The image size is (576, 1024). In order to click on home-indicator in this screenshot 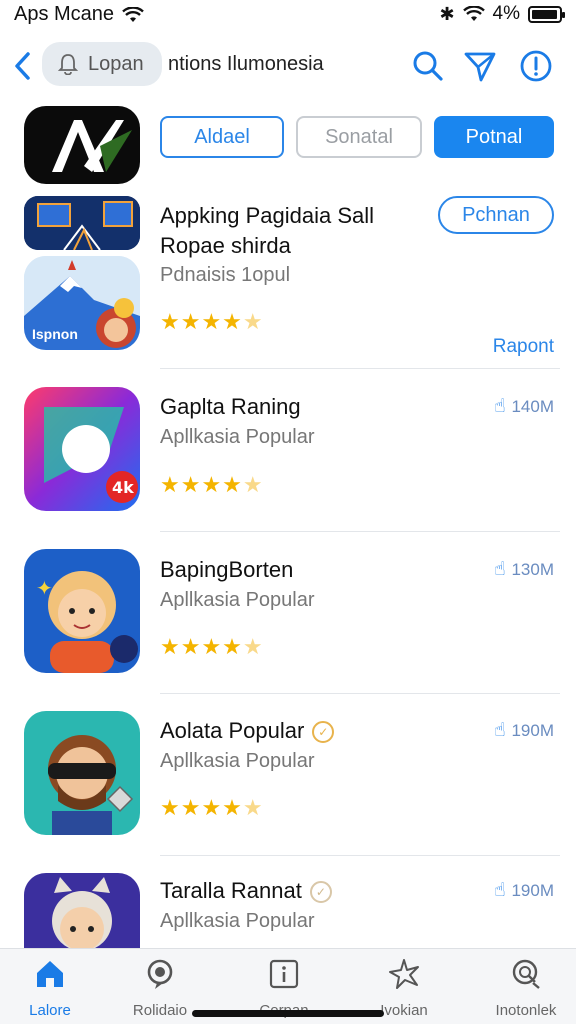, I will do `click(288, 1013)`.